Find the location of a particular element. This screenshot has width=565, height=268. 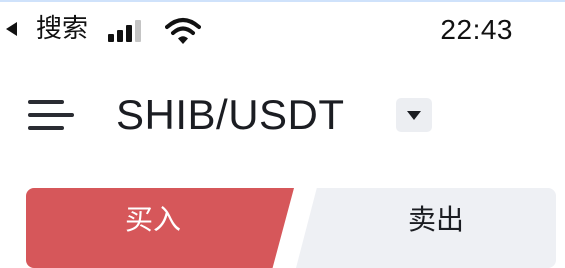

tab-buy: 买入 is located at coordinates (160, 228).